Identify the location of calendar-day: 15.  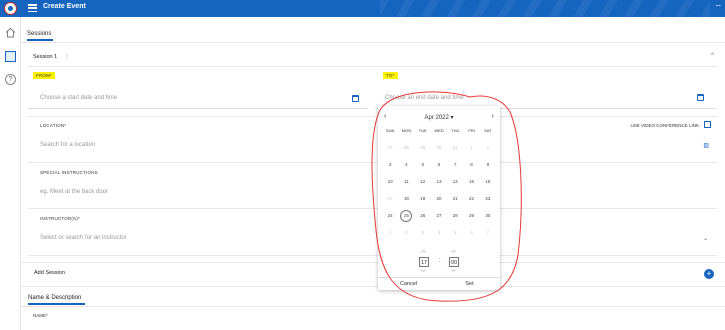
(471, 181).